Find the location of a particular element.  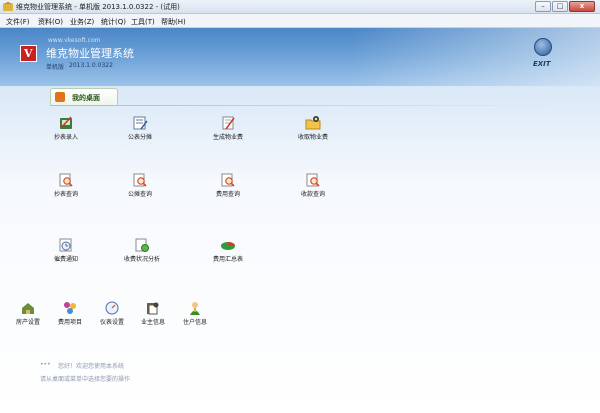

close-button: x is located at coordinates (582, 6).